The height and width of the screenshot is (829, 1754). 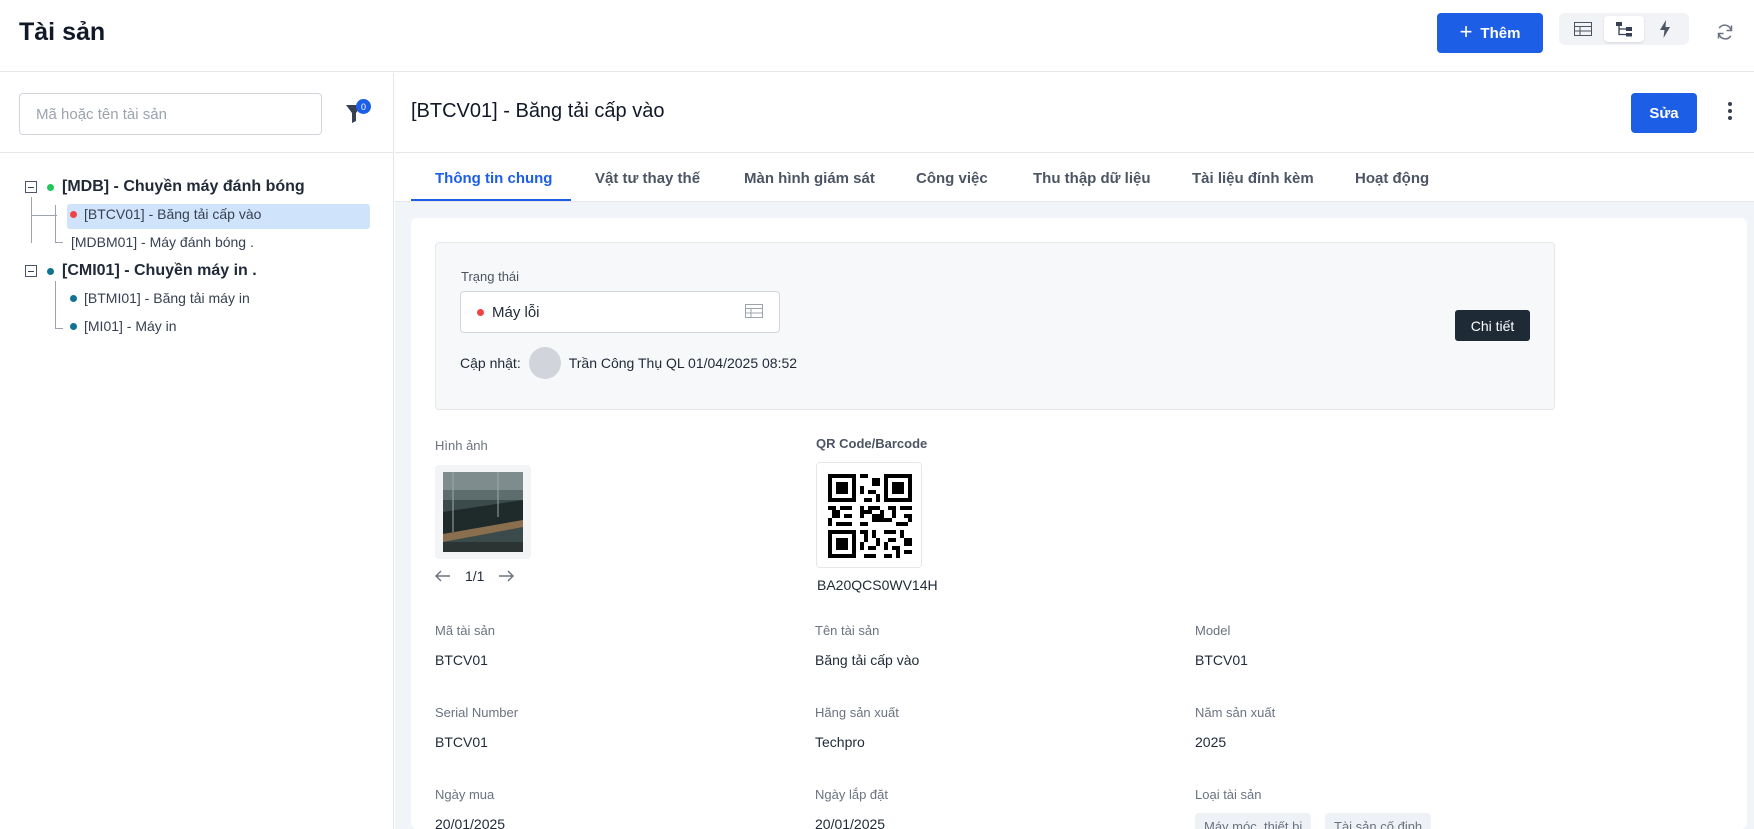 I want to click on active-tab-indicator, so click(x=491, y=200).